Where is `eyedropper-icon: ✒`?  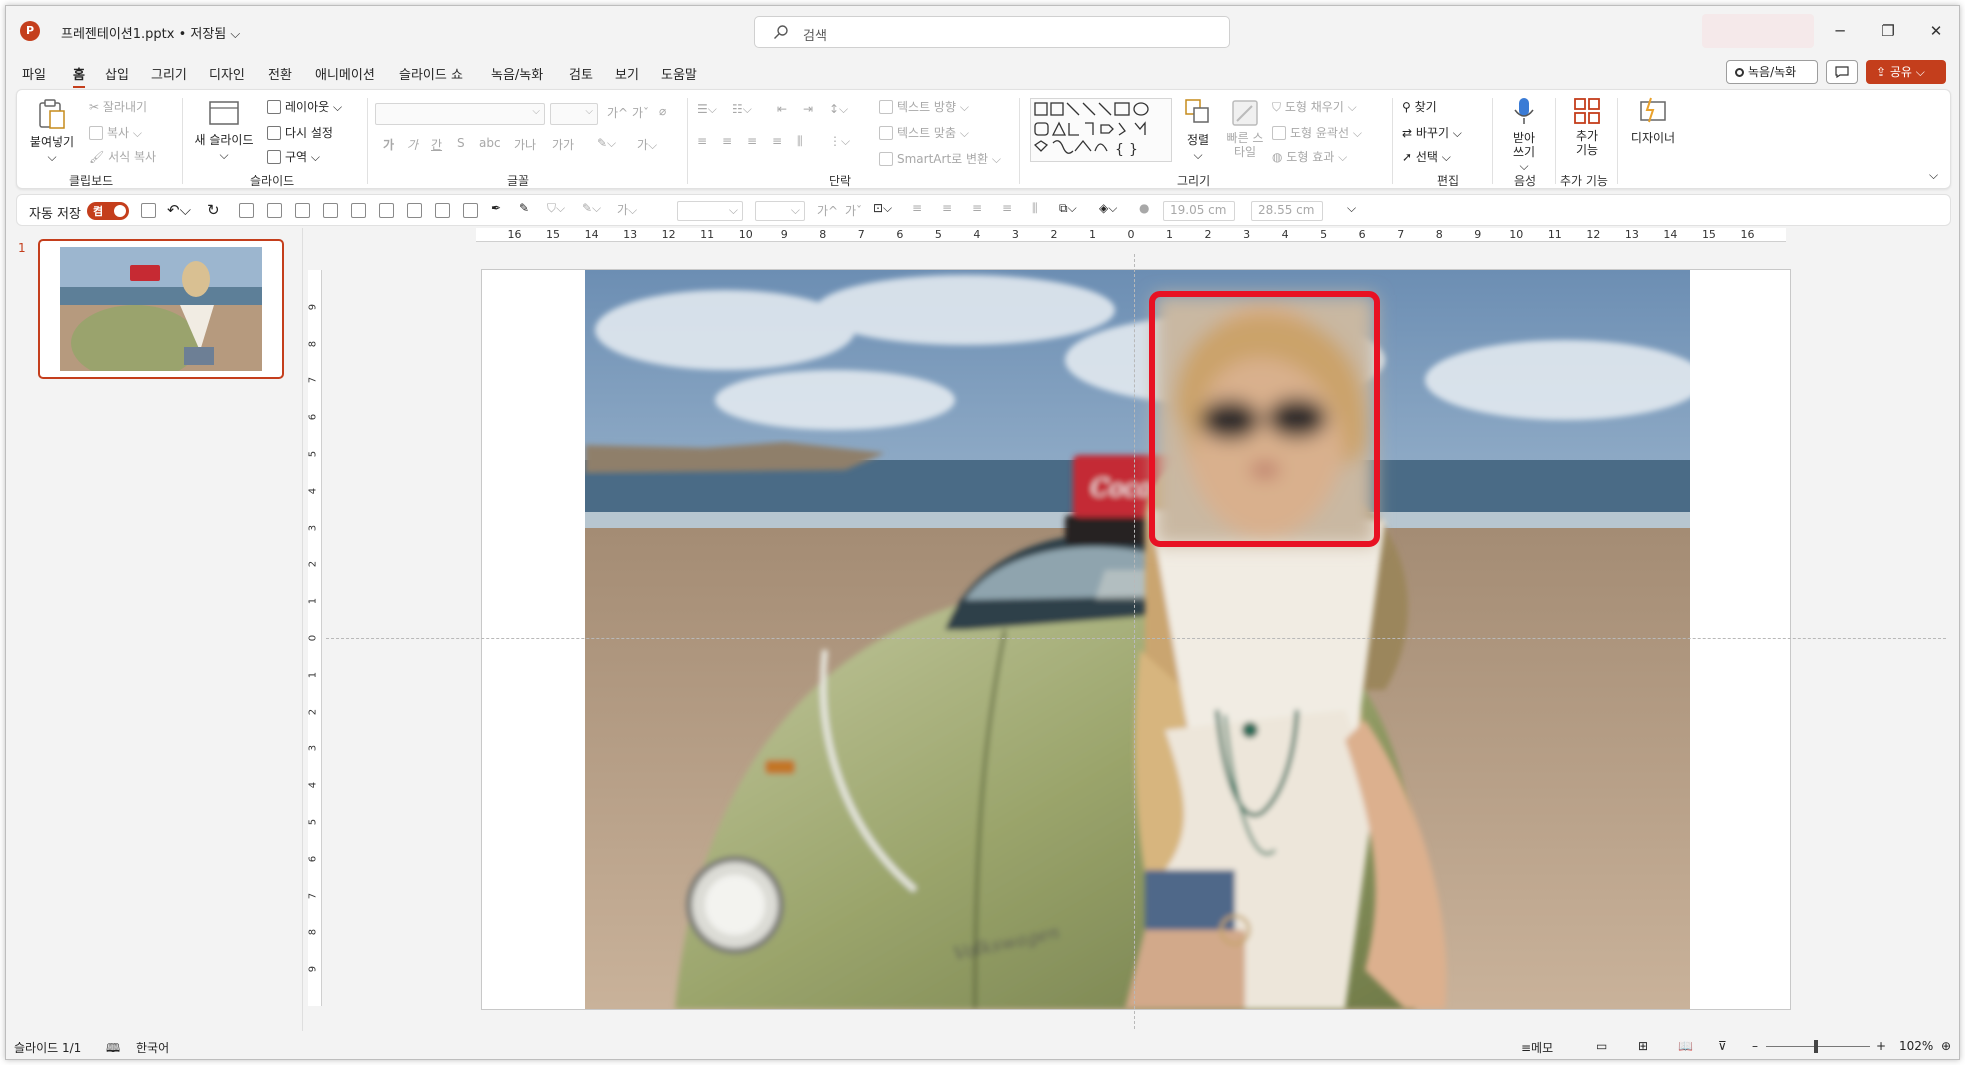
eyedropper-icon: ✒ is located at coordinates (496, 208).